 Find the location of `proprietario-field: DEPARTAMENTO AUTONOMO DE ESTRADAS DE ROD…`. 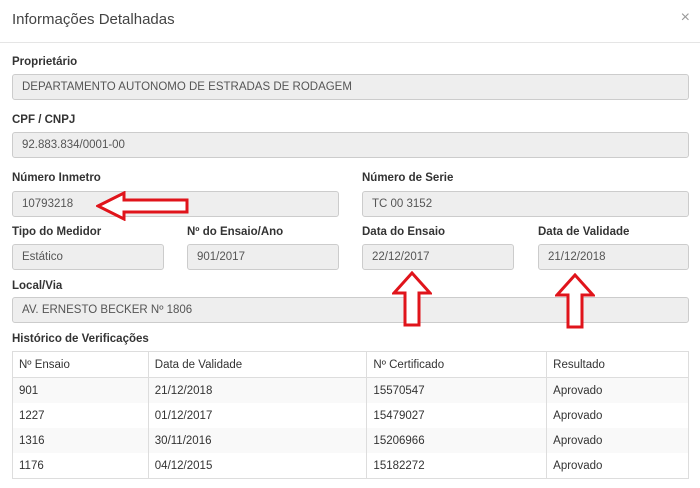

proprietario-field: DEPARTAMENTO AUTONOMO DE ESTRADAS DE ROD… is located at coordinates (350, 87).